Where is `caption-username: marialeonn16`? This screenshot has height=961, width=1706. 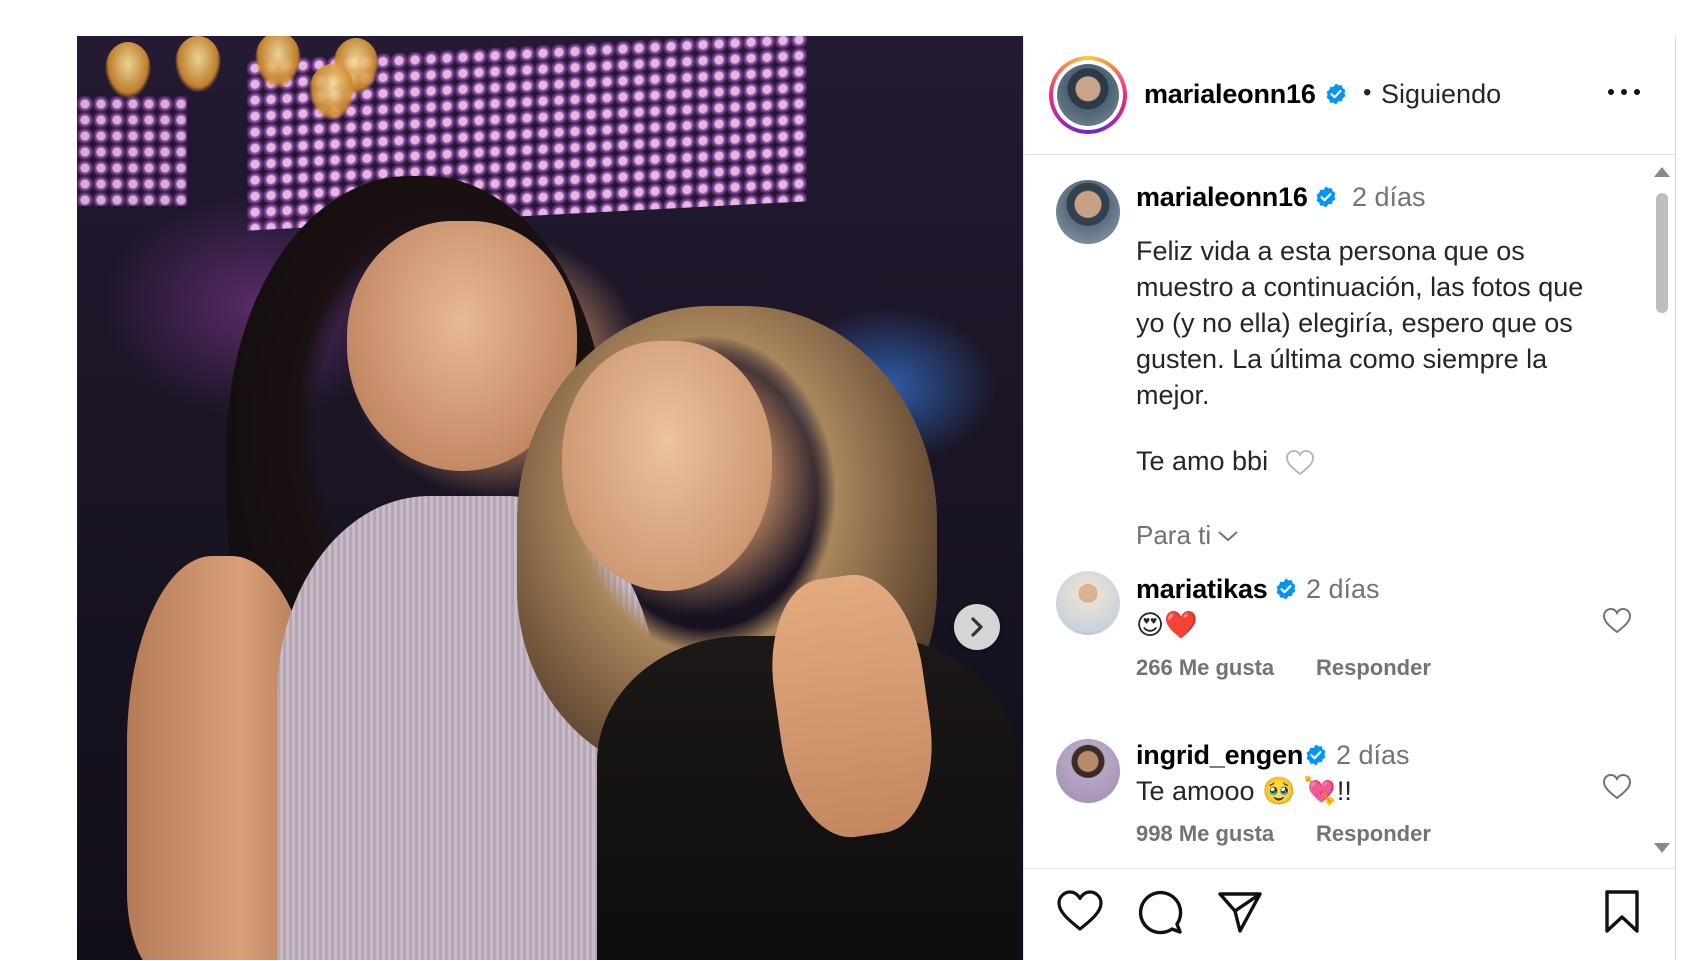 caption-username: marialeonn16 is located at coordinates (1222, 197).